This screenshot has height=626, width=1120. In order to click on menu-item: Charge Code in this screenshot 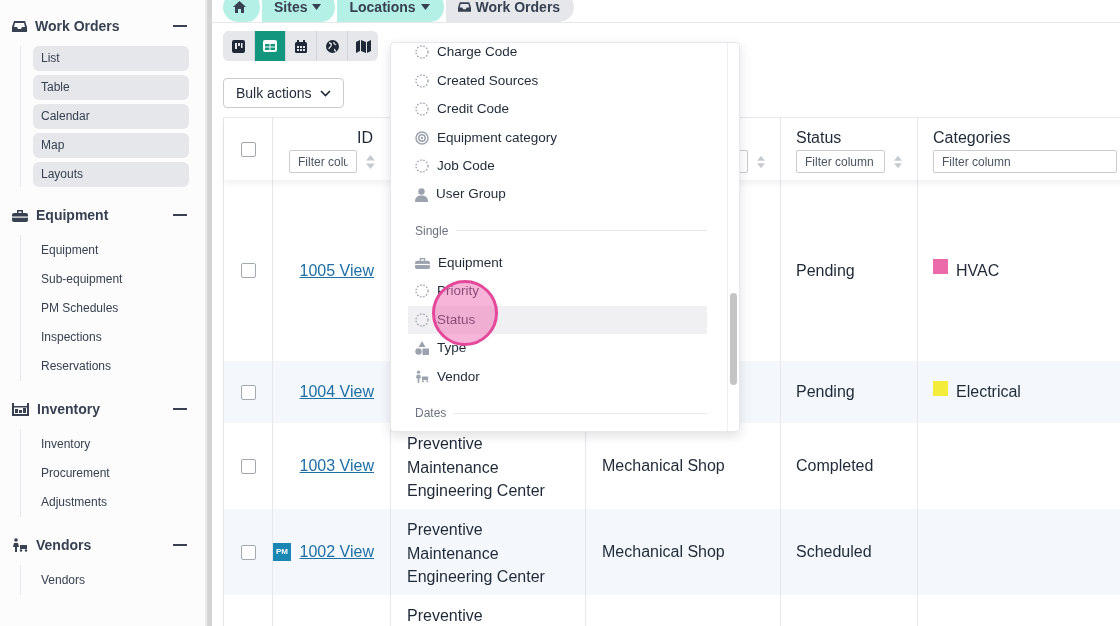, I will do `click(557, 55)`.